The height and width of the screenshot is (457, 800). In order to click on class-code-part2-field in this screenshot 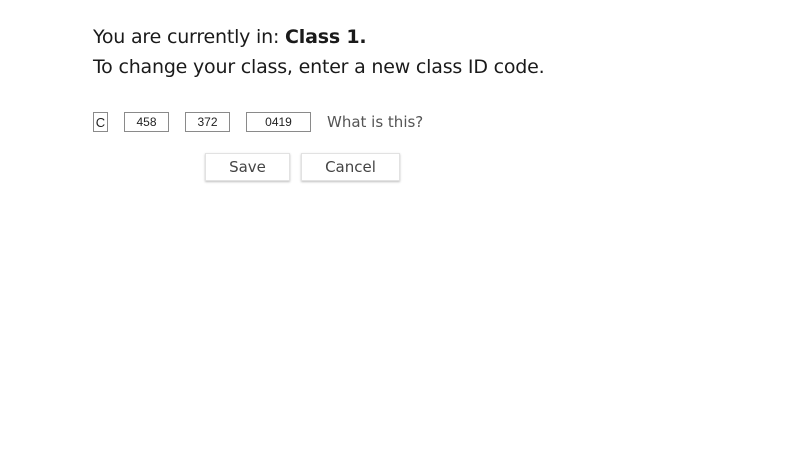, I will do `click(207, 122)`.